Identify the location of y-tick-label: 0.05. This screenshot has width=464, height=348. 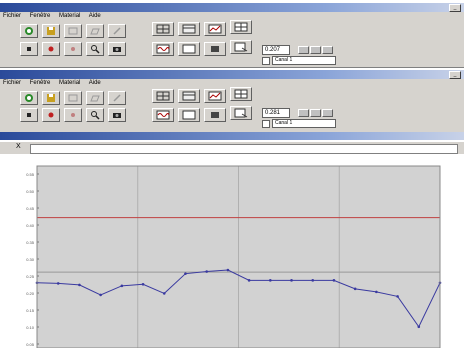
(30, 344).